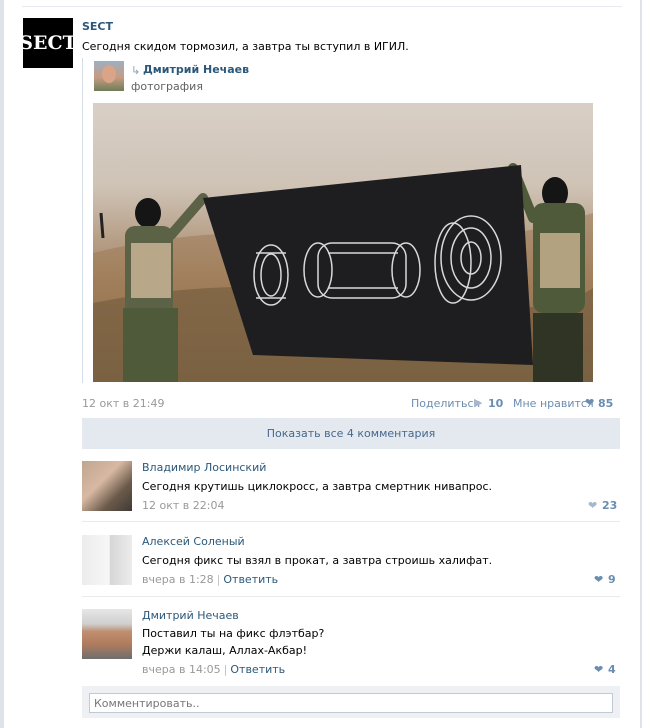  Describe the element at coordinates (225, 650) in the screenshot. I see `comment-text-line: Держи калаш, Аллах-Акбар!` at that location.